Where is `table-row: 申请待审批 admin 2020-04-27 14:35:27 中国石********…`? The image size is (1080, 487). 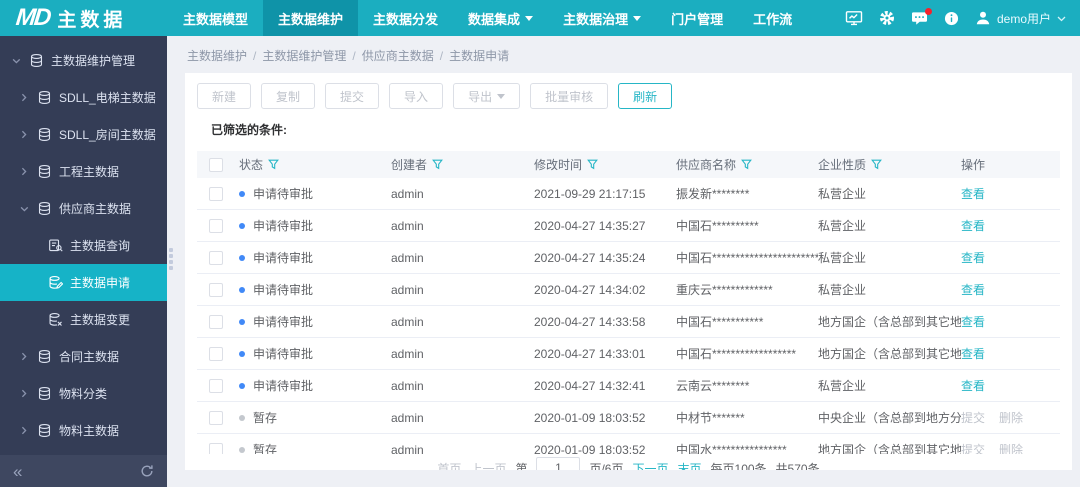 table-row: 申请待审批 admin 2020-04-27 14:35:27 中国石********… is located at coordinates (628, 226).